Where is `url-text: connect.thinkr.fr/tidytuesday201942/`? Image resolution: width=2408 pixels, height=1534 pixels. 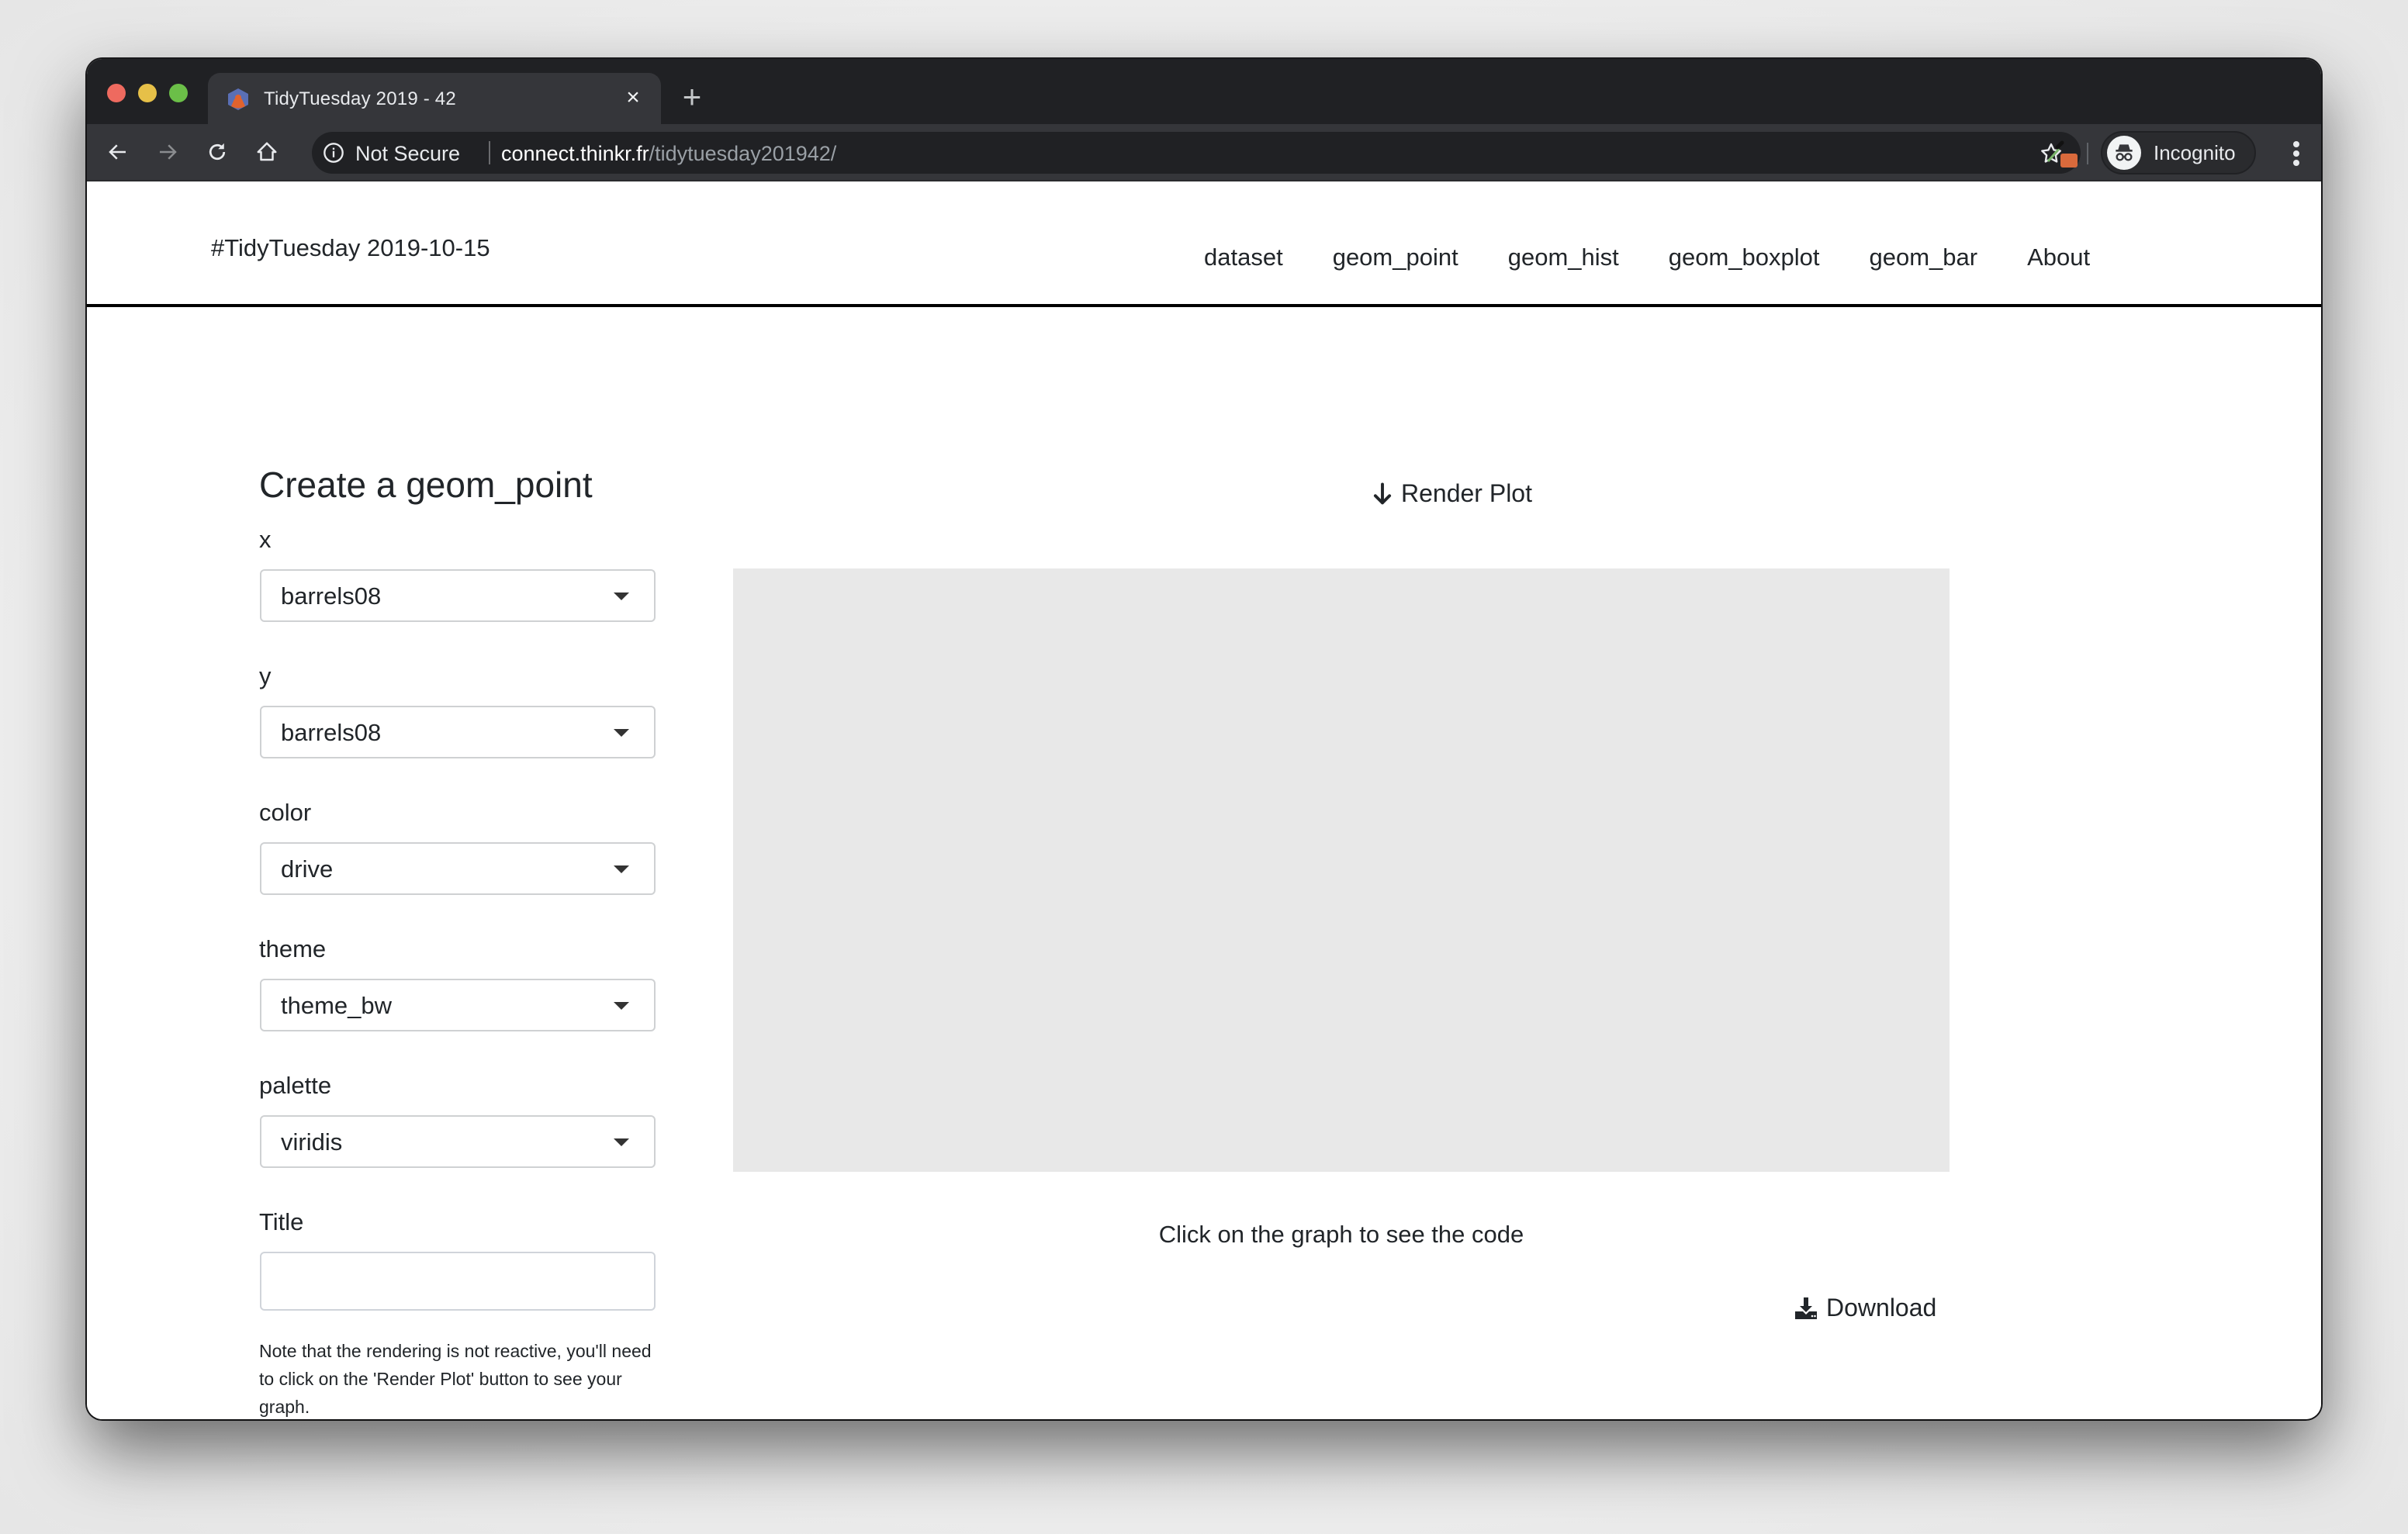 url-text: connect.thinkr.fr/tidytuesday201942/ is located at coordinates (668, 154).